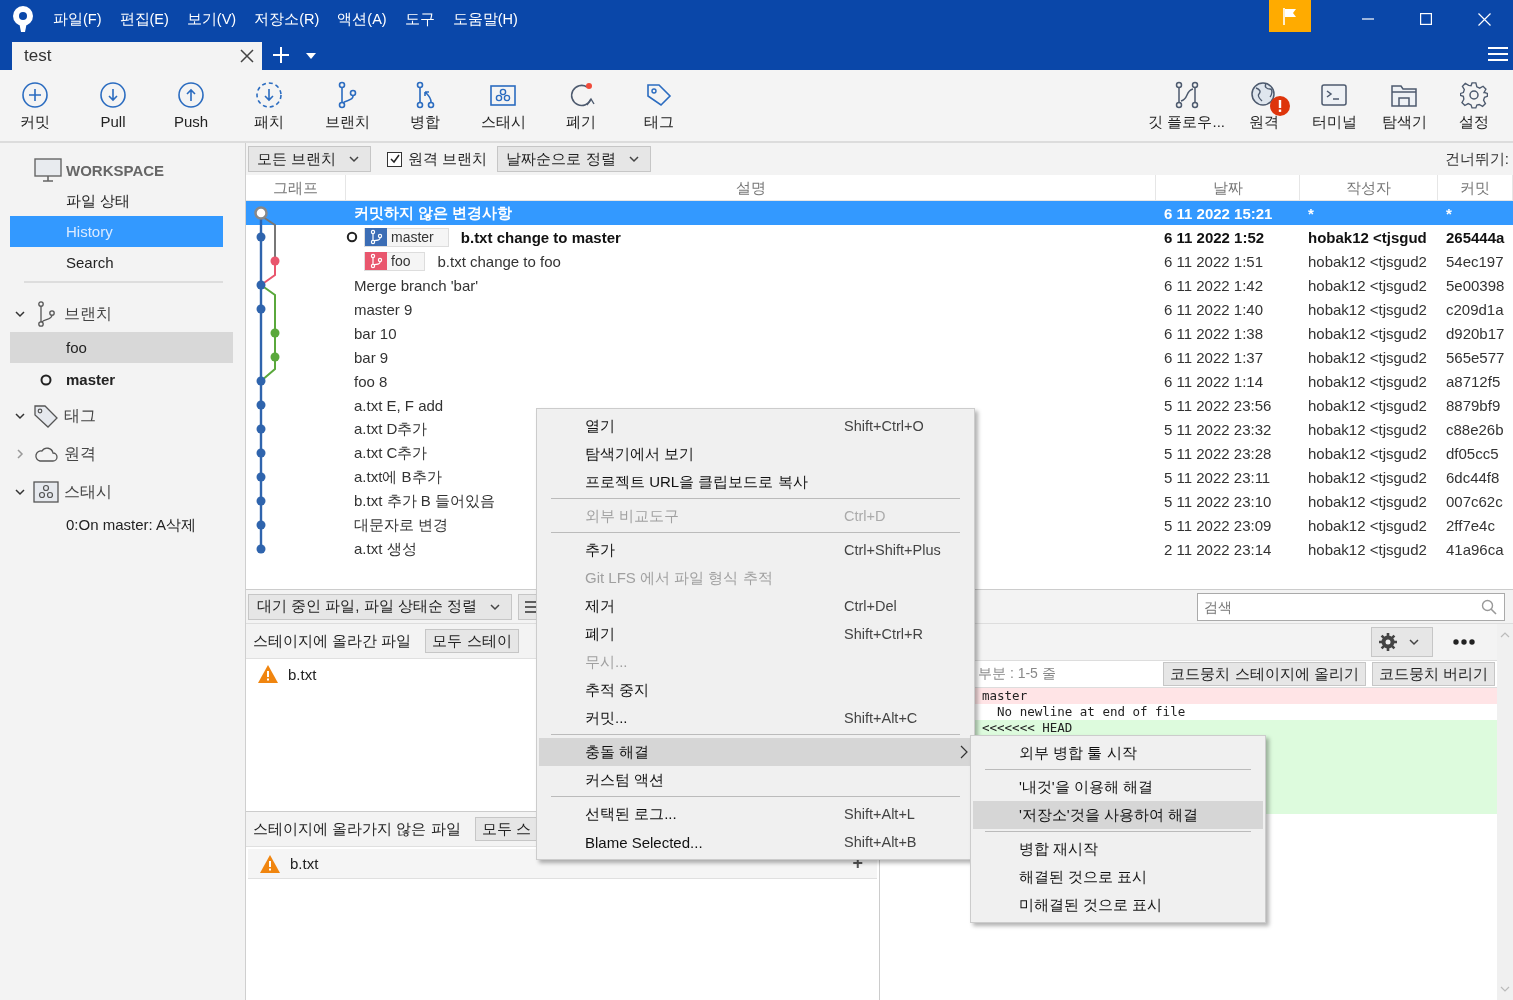 The width and height of the screenshot is (1513, 1000). Describe the element at coordinates (892, 550) in the screenshot. I see `shortcut-text: Ctrl+Shift+Plus` at that location.